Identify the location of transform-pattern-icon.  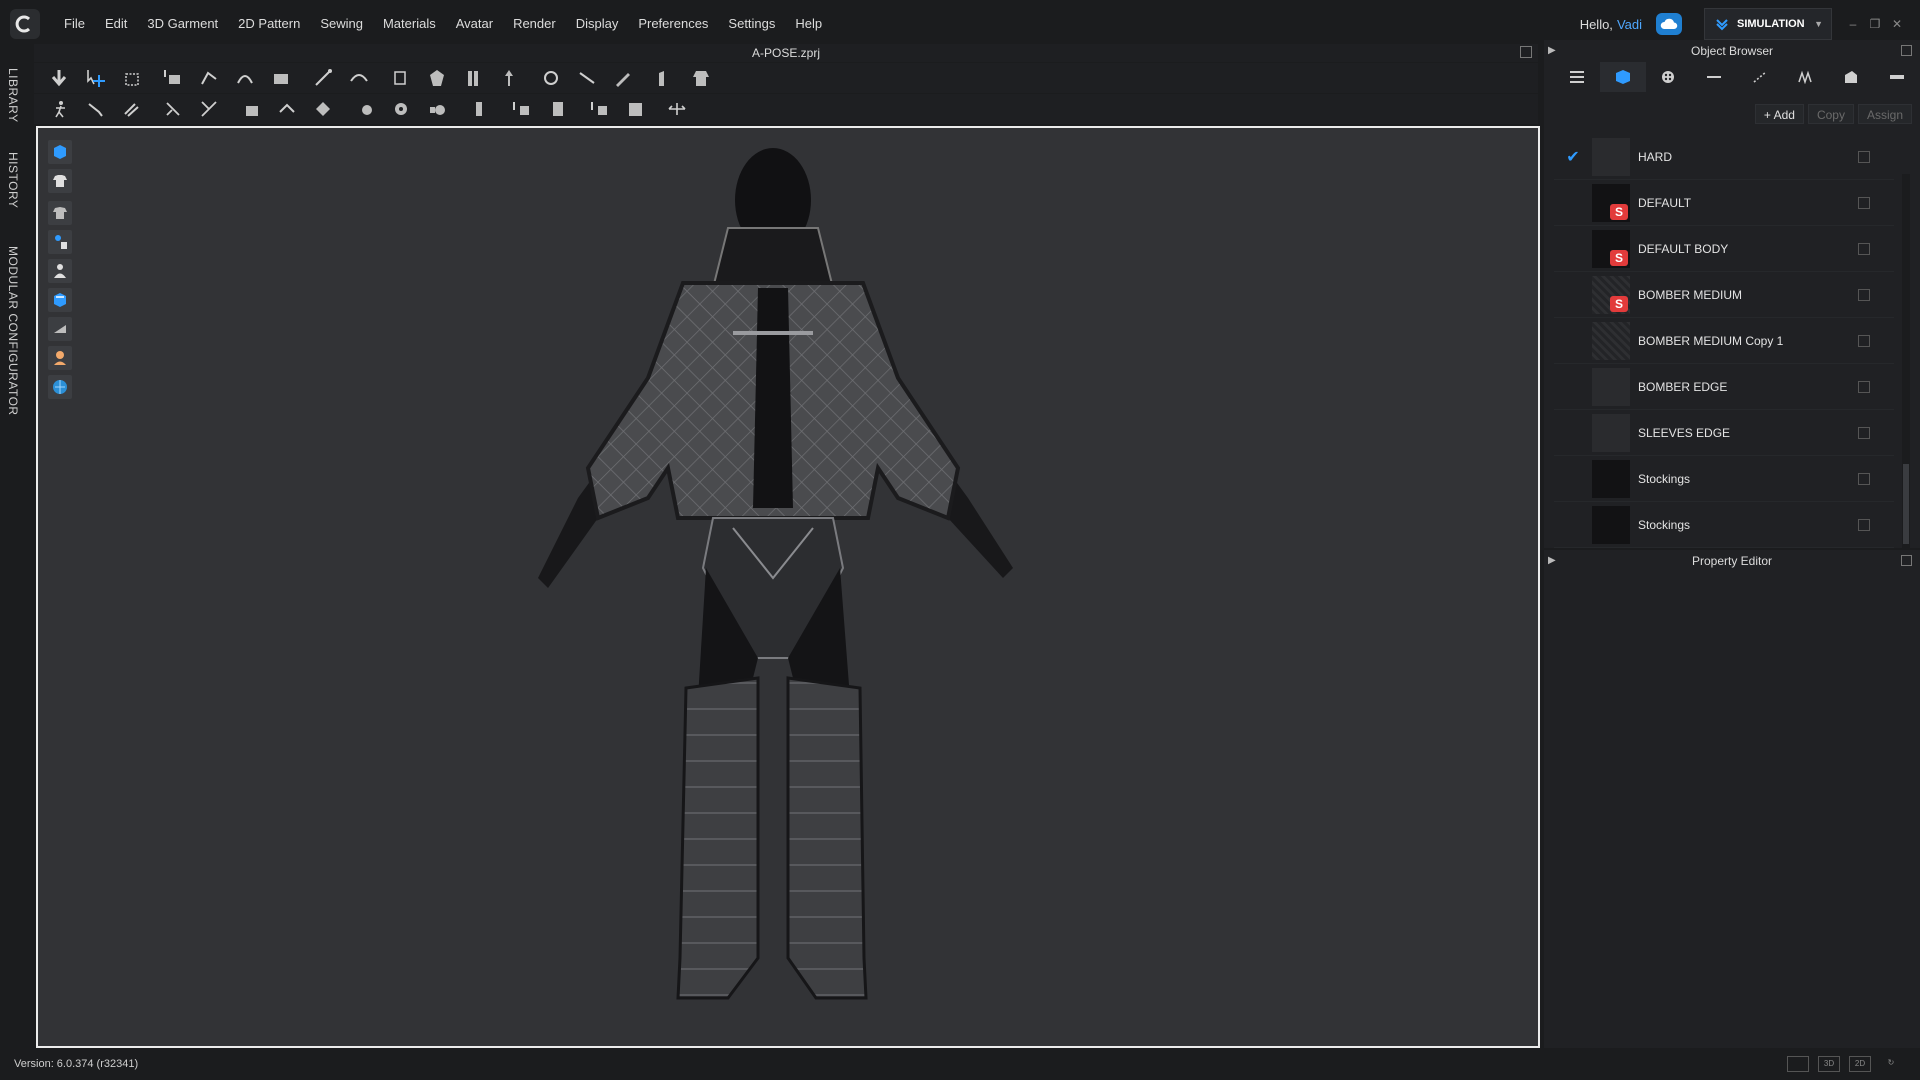
(173, 78).